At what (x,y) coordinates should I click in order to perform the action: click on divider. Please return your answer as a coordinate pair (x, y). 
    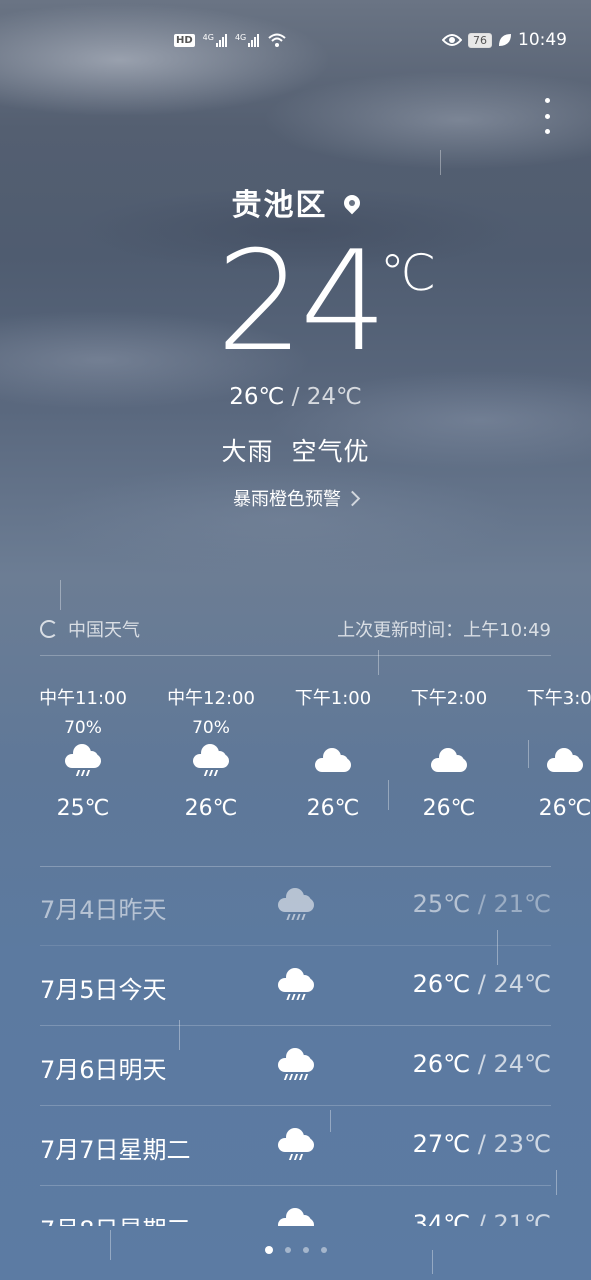
    Looking at the image, I should click on (295, 655).